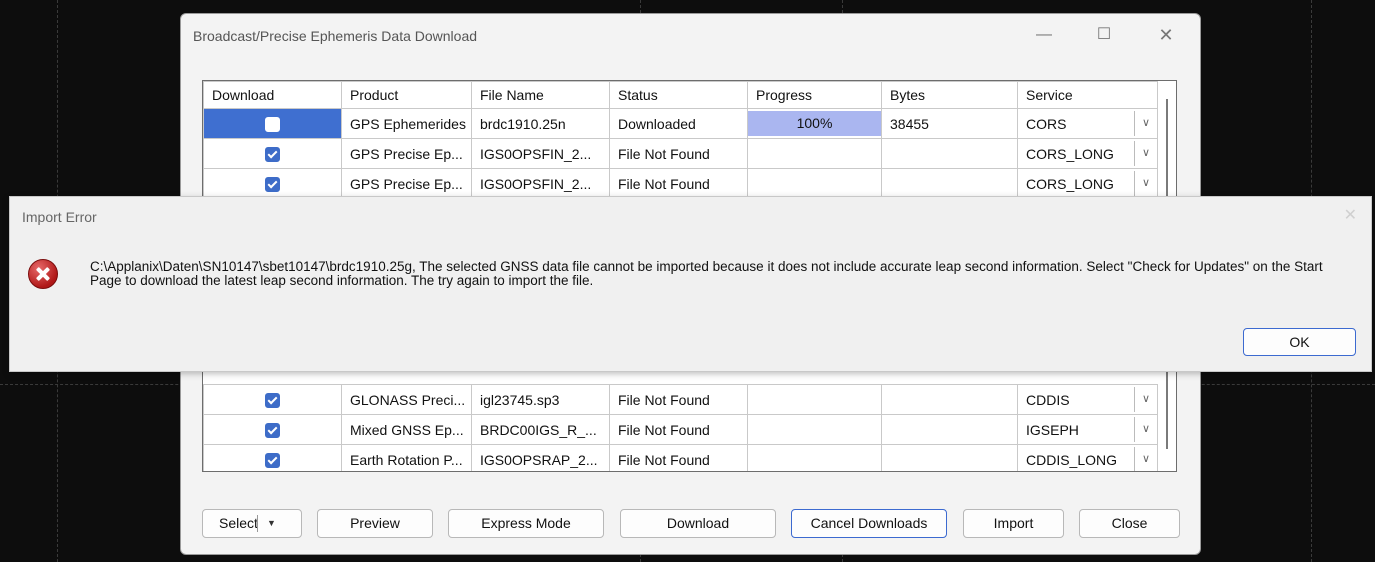 The height and width of the screenshot is (562, 1375). What do you see at coordinates (1072, 459) in the screenshot?
I see `service-value: CDDIS_LONG` at bounding box center [1072, 459].